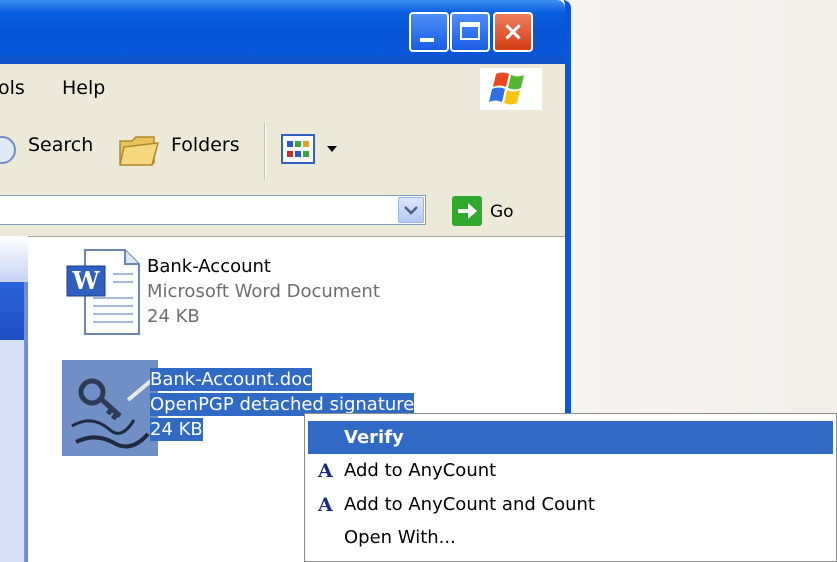  What do you see at coordinates (263, 291) in the screenshot?
I see `file-type: Microsoft Word Document` at bounding box center [263, 291].